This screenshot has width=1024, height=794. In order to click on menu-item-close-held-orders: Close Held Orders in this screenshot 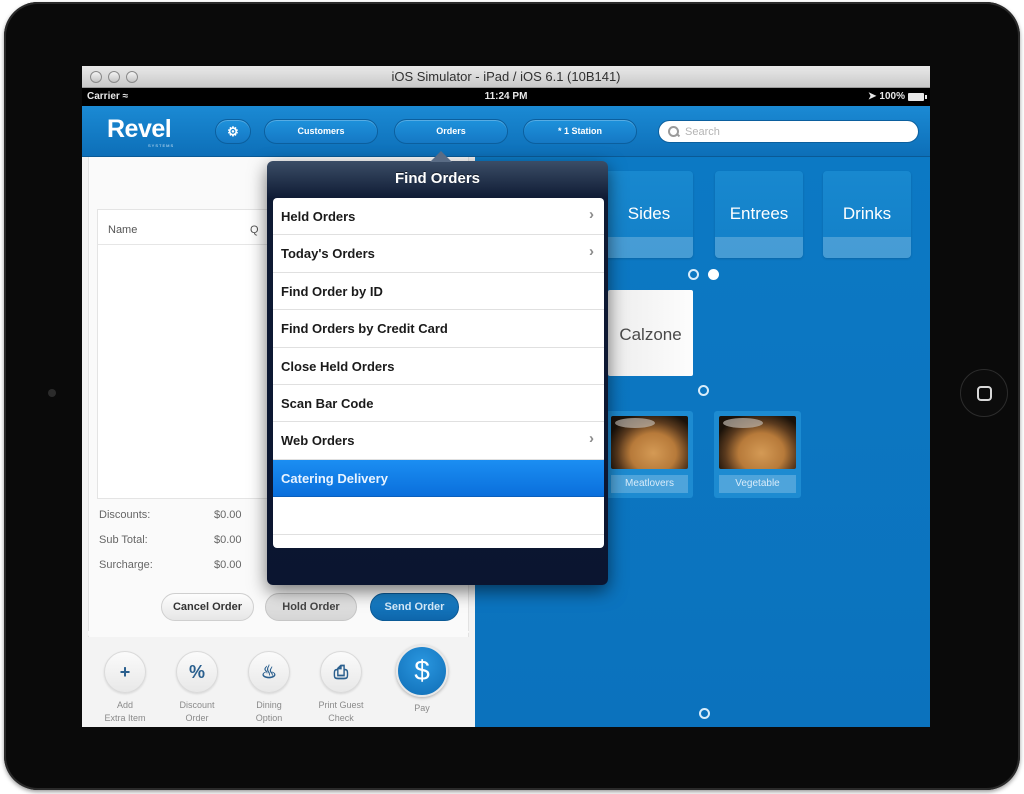, I will do `click(438, 366)`.